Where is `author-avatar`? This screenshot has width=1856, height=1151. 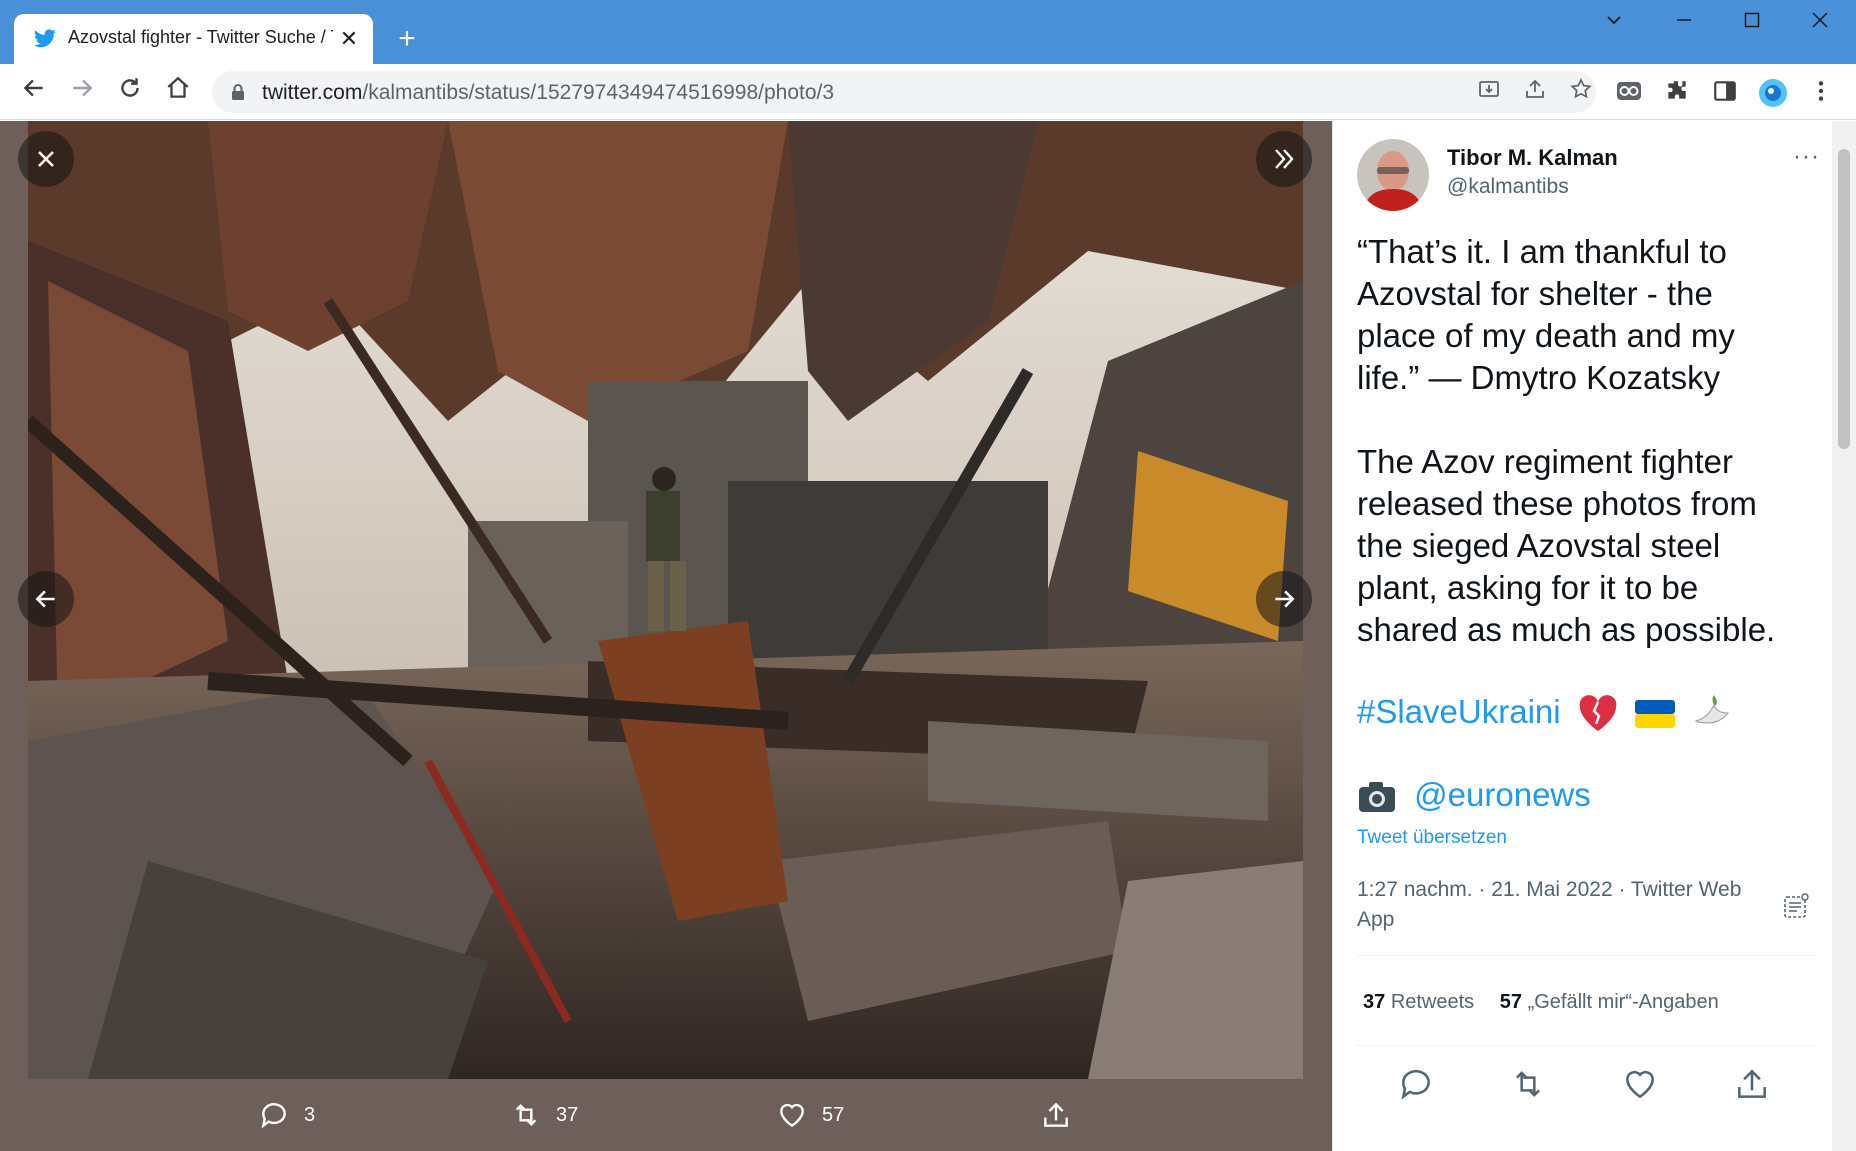
author-avatar is located at coordinates (1393, 175).